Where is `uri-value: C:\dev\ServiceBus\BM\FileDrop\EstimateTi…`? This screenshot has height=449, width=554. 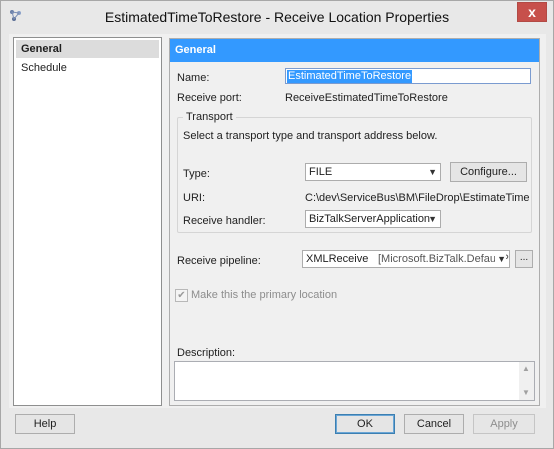
uri-value: C:\dev\ServiceBus\BM\FileDrop\EstimateTi… is located at coordinates (417, 198).